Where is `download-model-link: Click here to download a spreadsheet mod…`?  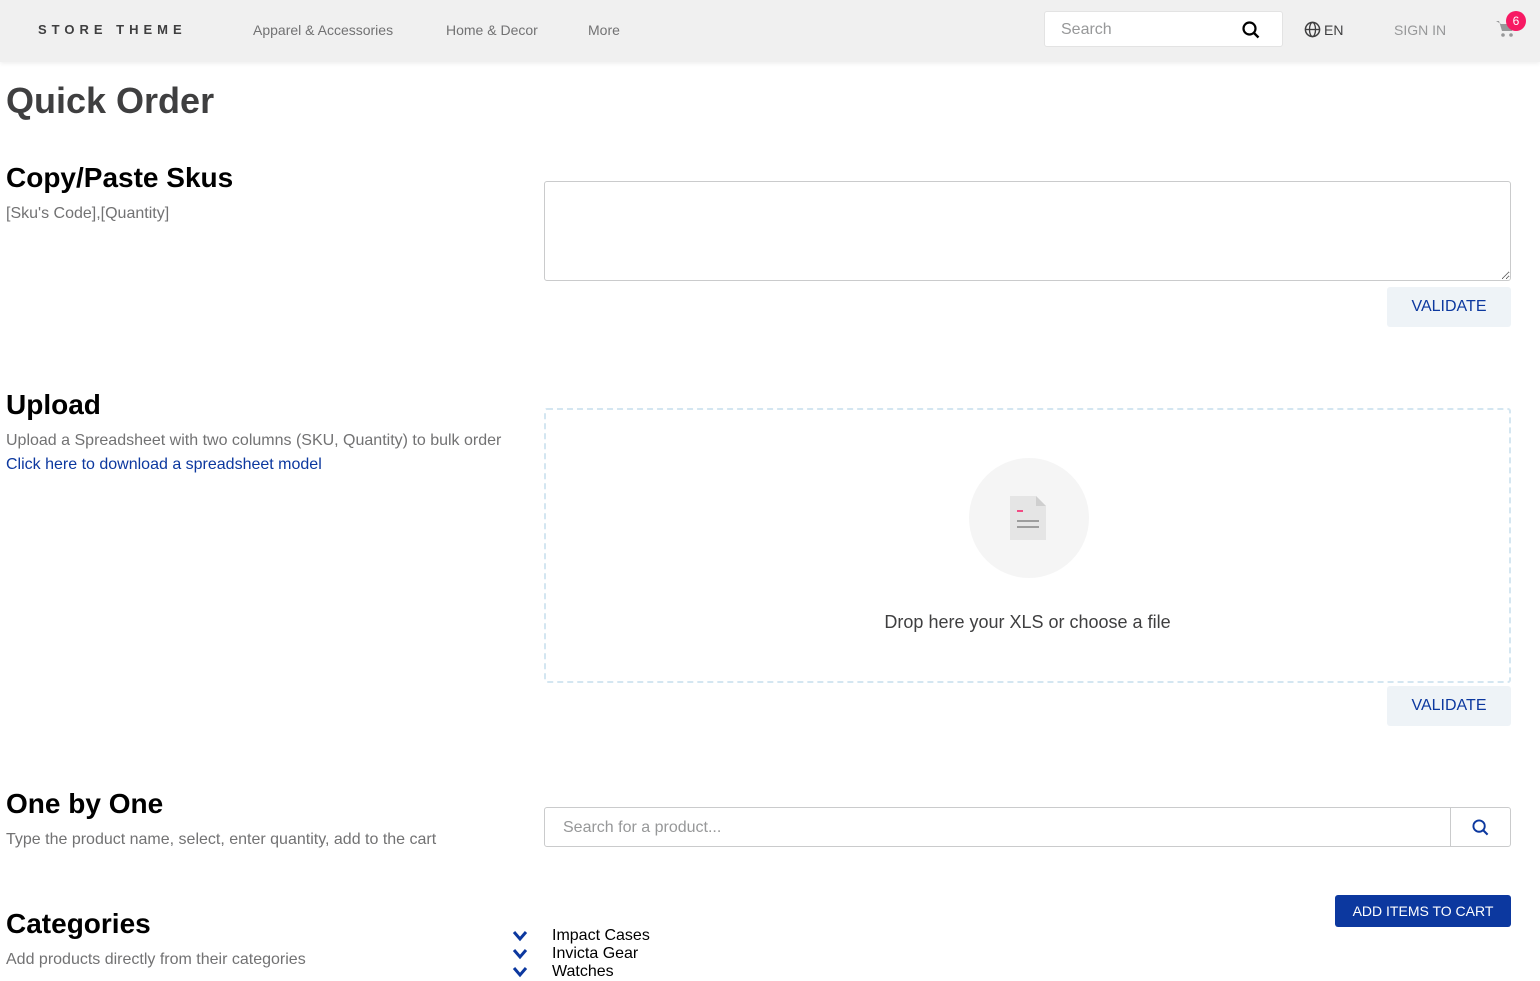 download-model-link: Click here to download a spreadsheet mod… is located at coordinates (164, 465).